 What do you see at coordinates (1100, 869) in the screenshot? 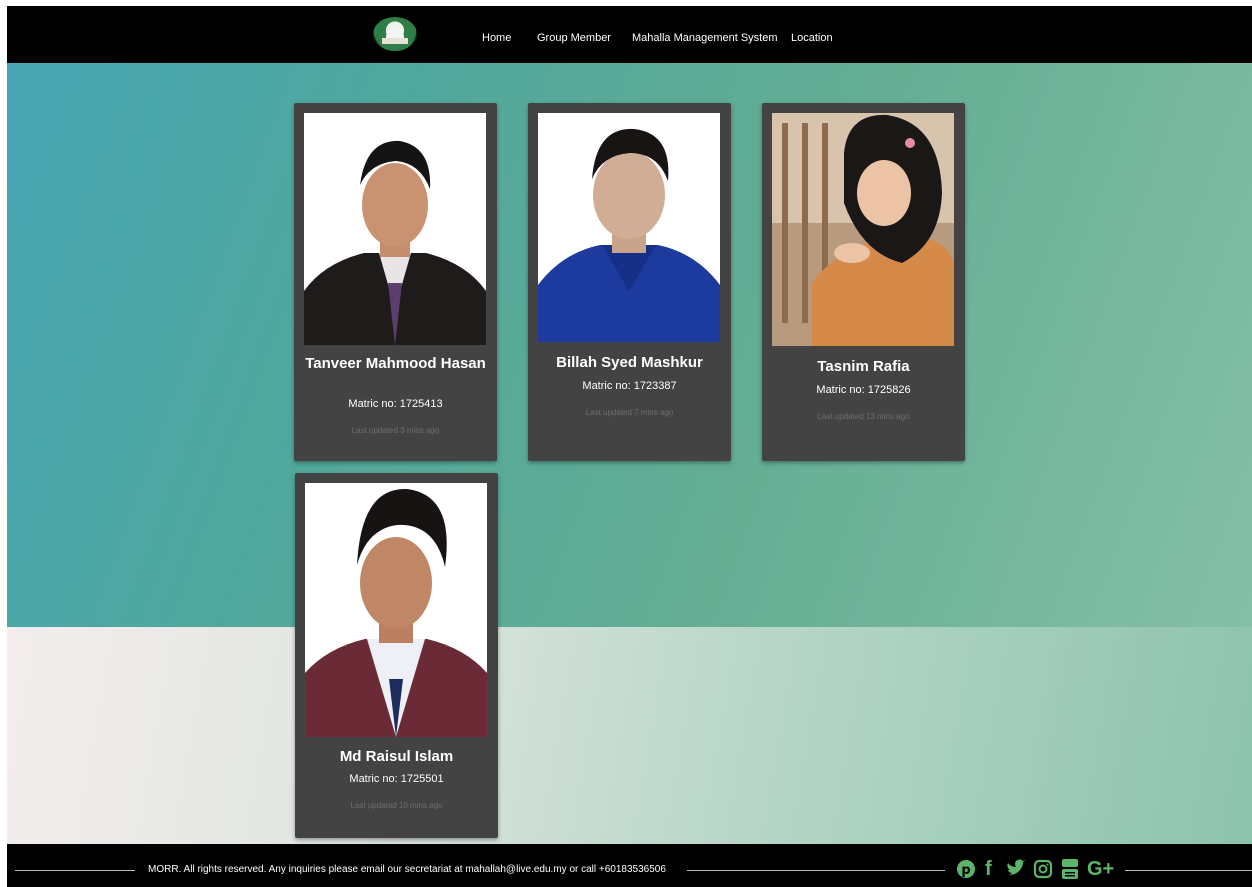
I see `google-plus-icon: G+` at bounding box center [1100, 869].